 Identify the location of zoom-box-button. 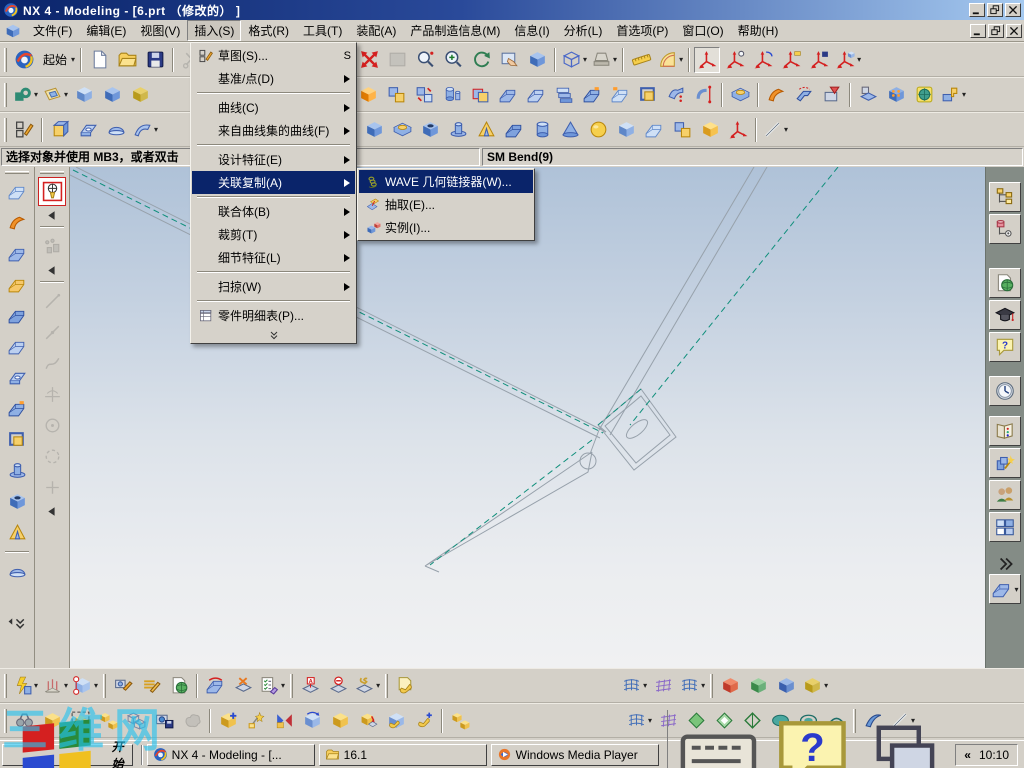
(397, 60).